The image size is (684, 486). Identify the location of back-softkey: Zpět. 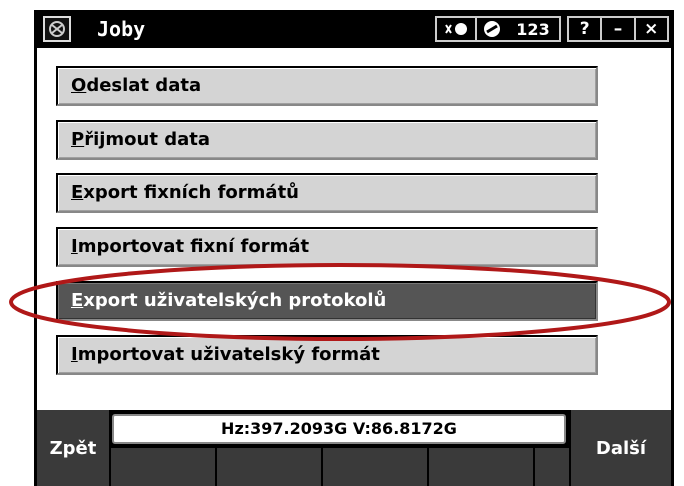
(73, 448).